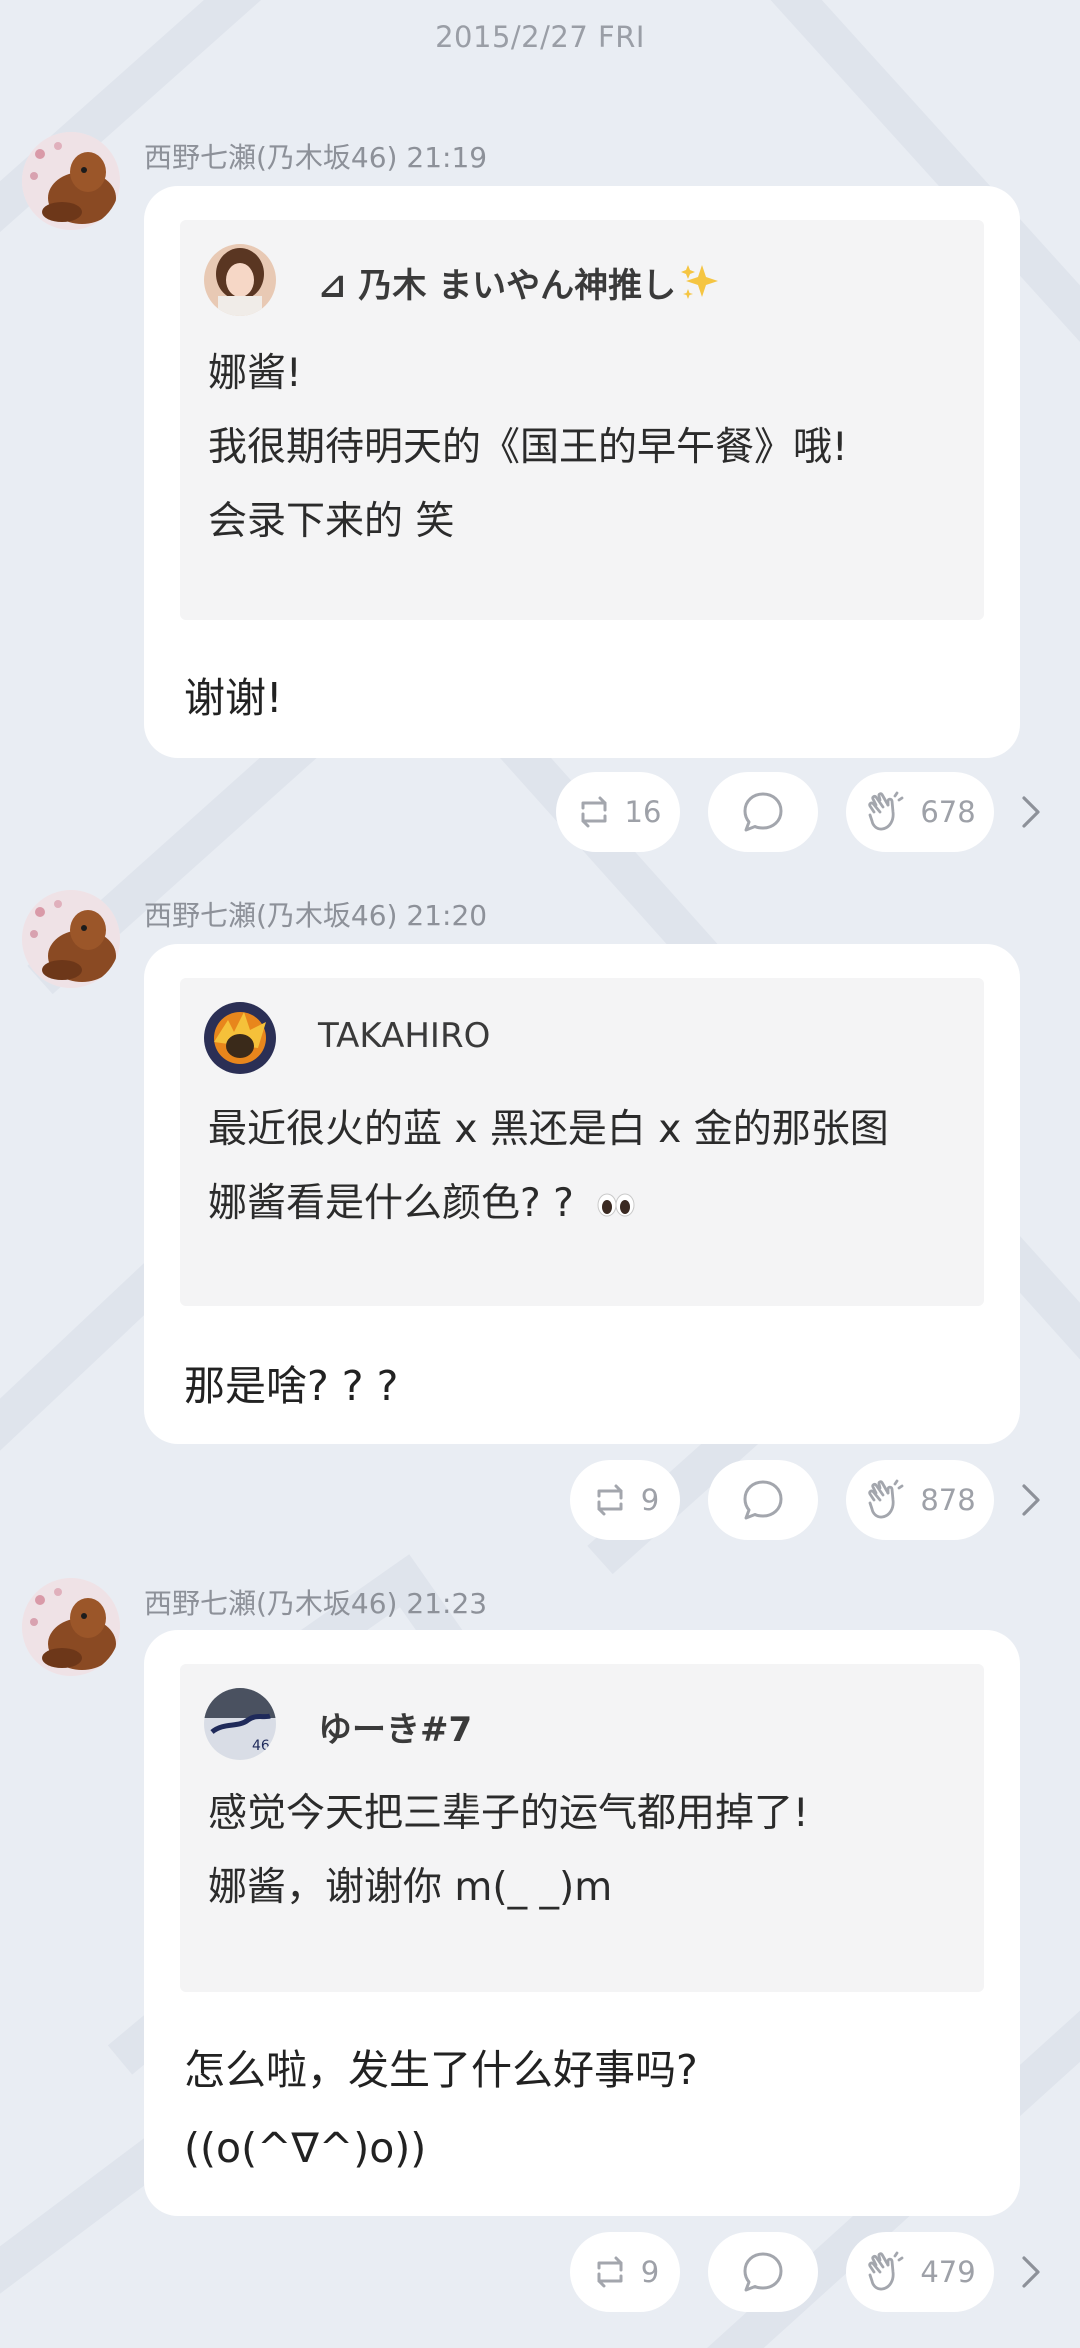 Image resolution: width=1080 pixels, height=2348 pixels. Describe the element at coordinates (447, 157) in the screenshot. I see `post-time: 21:19` at that location.